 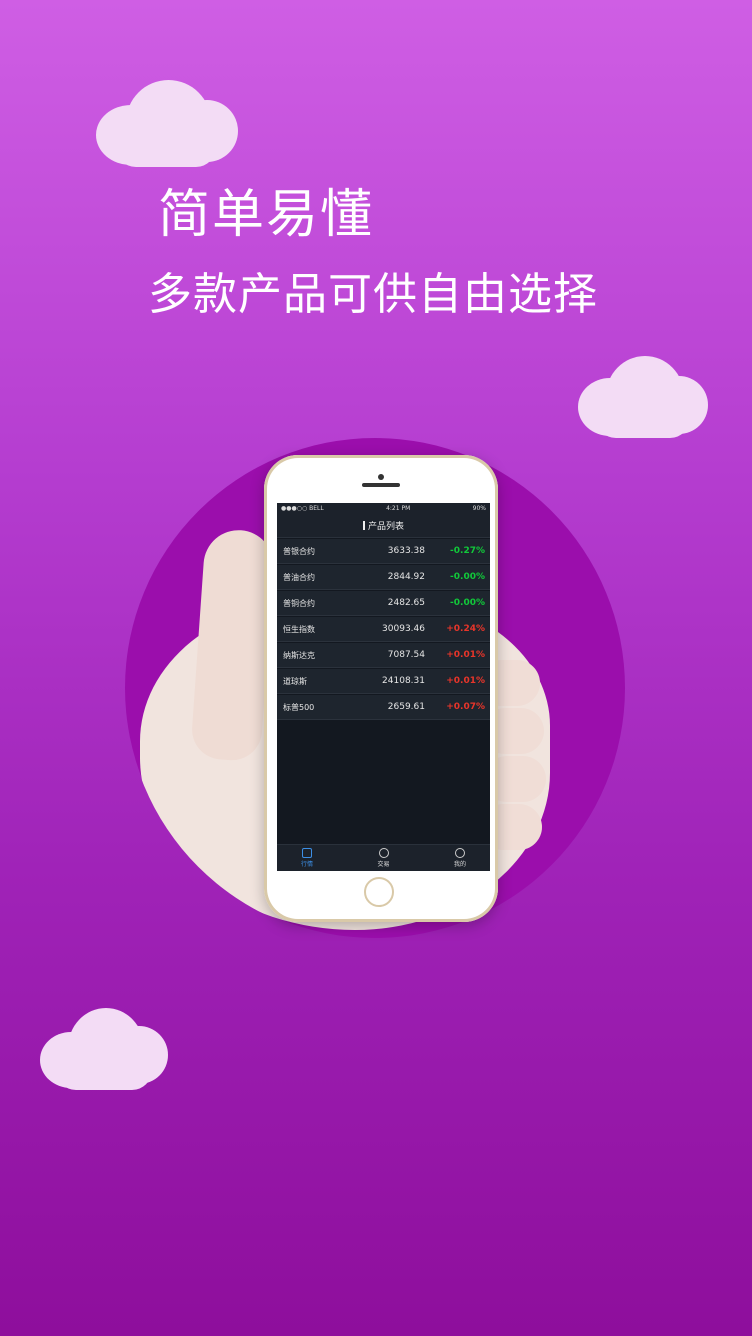 What do you see at coordinates (643, 398) in the screenshot?
I see `cloud-right` at bounding box center [643, 398].